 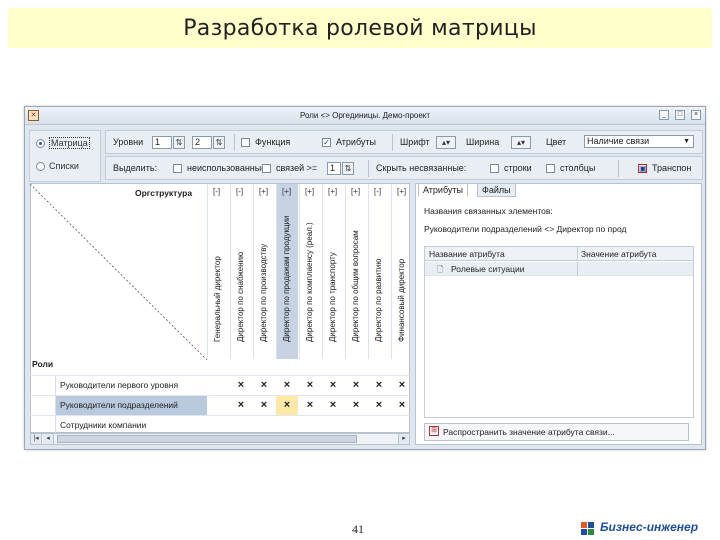 I want to click on linked-elements-label: Названия связанных элементов:, so click(x=488, y=211).